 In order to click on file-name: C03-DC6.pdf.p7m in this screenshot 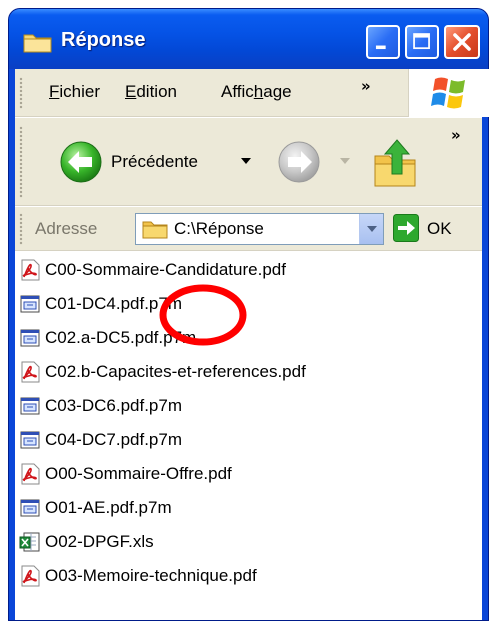, I will do `click(114, 405)`.